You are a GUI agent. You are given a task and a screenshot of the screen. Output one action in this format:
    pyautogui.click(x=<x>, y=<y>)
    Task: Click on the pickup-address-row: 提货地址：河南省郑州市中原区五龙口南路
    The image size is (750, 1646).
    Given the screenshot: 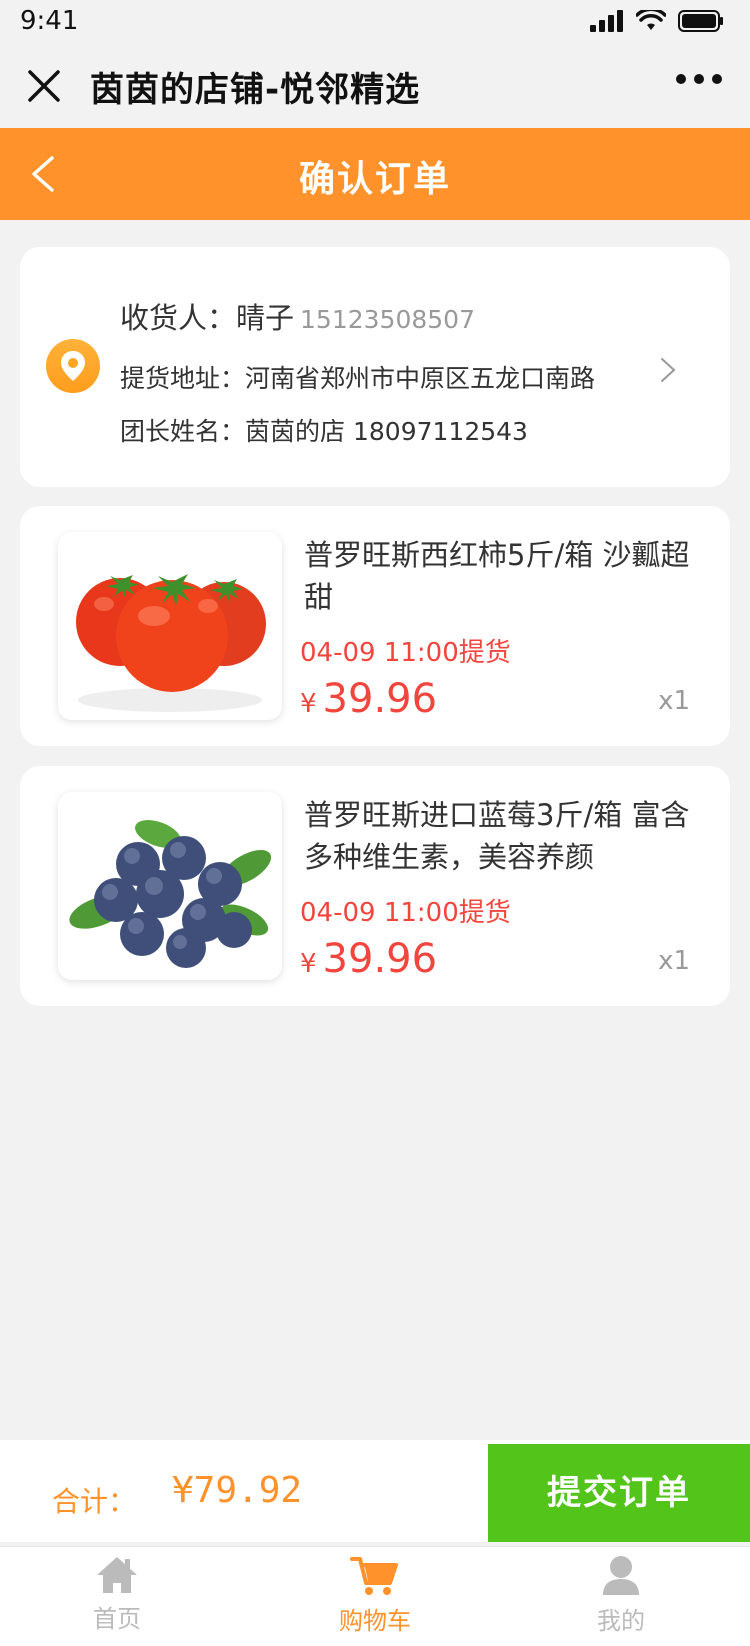 What is the action you would take?
    pyautogui.click(x=357, y=377)
    